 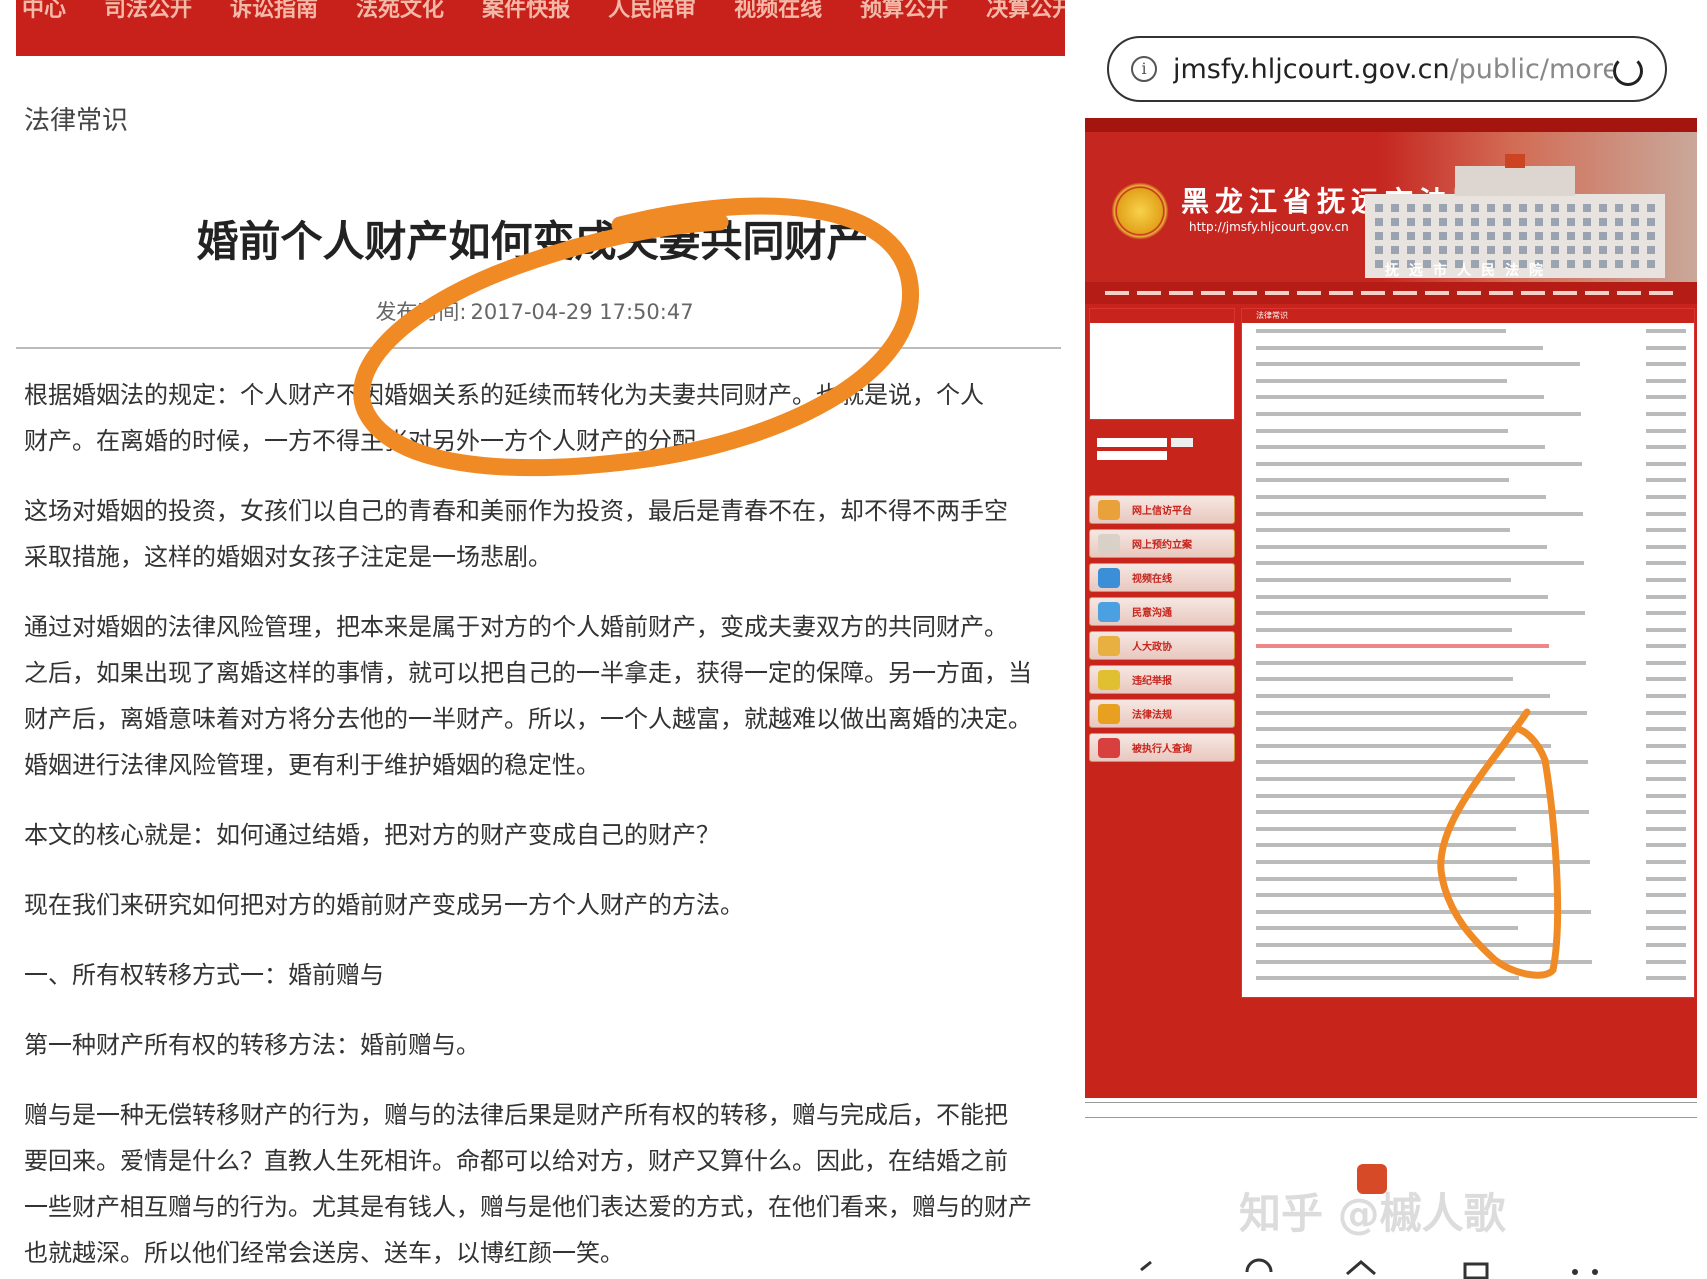 What do you see at coordinates (44, 10) in the screenshot?
I see `top-nav-item: 中心` at bounding box center [44, 10].